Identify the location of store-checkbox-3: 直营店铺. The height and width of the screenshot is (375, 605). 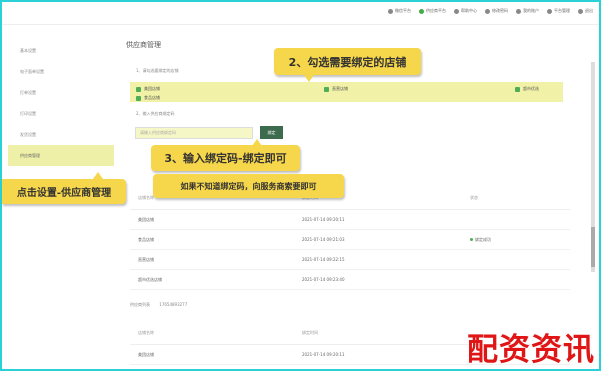
(336, 89).